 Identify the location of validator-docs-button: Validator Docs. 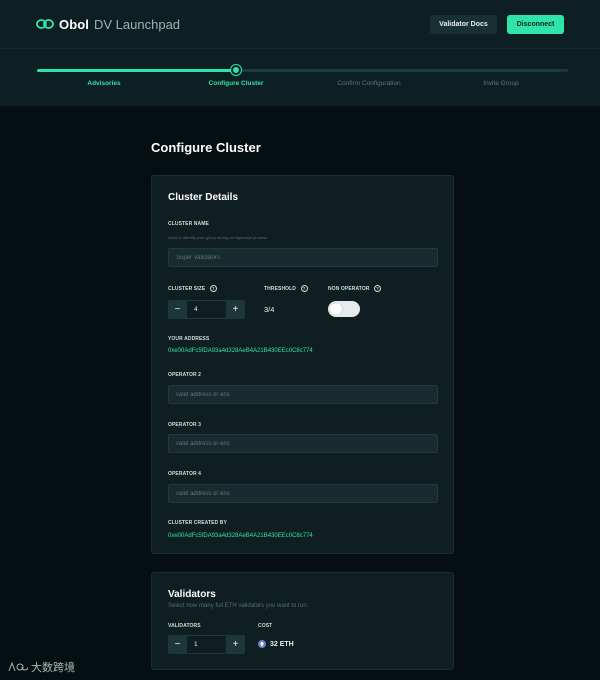
(463, 24).